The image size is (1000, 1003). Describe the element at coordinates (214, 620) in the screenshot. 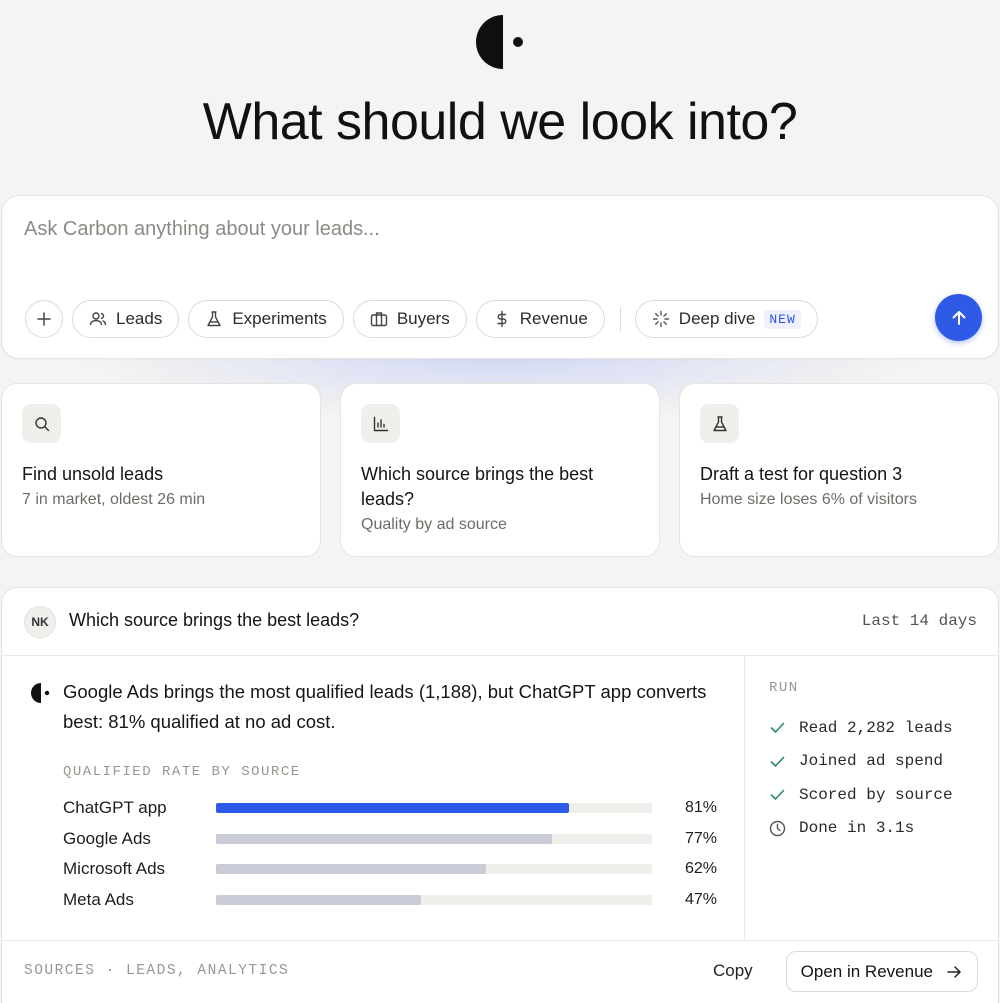

I see `result-question: Which source brings the best leads?` at that location.